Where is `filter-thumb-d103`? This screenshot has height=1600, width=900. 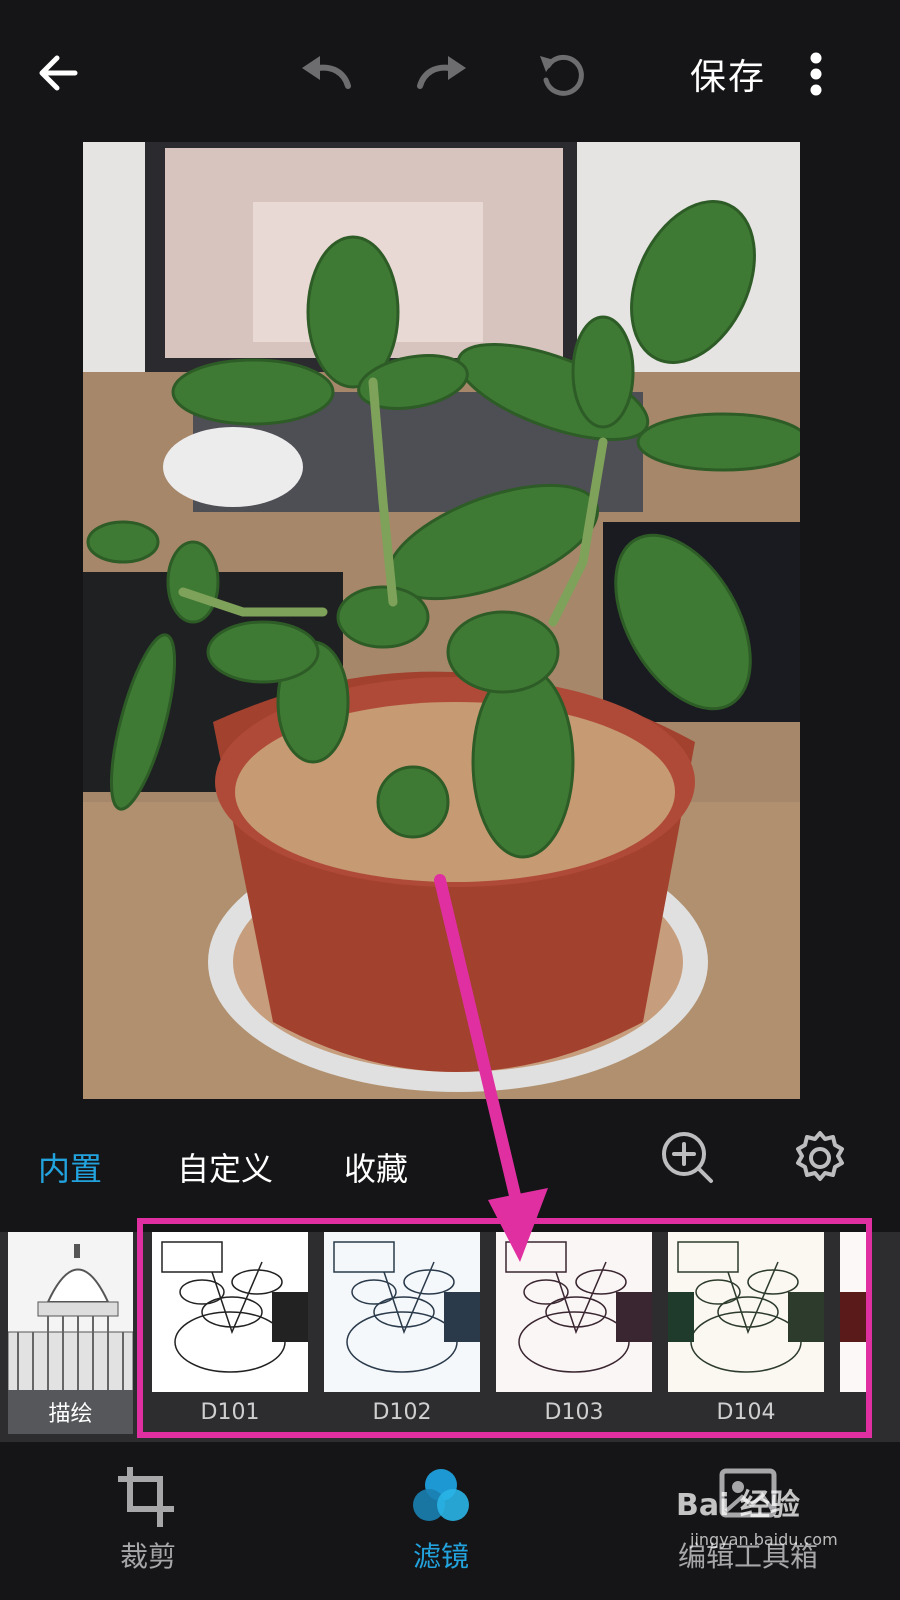
filter-thumb-d103 is located at coordinates (574, 1312).